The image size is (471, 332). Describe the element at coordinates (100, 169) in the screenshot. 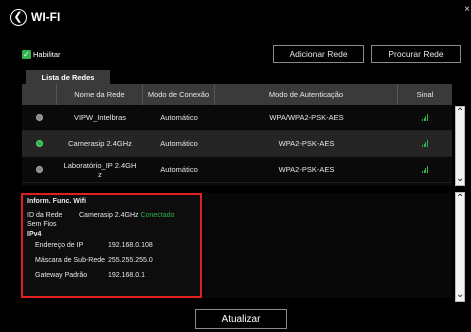

I see `network-name: Laboratório_IP 2.4GH z` at that location.